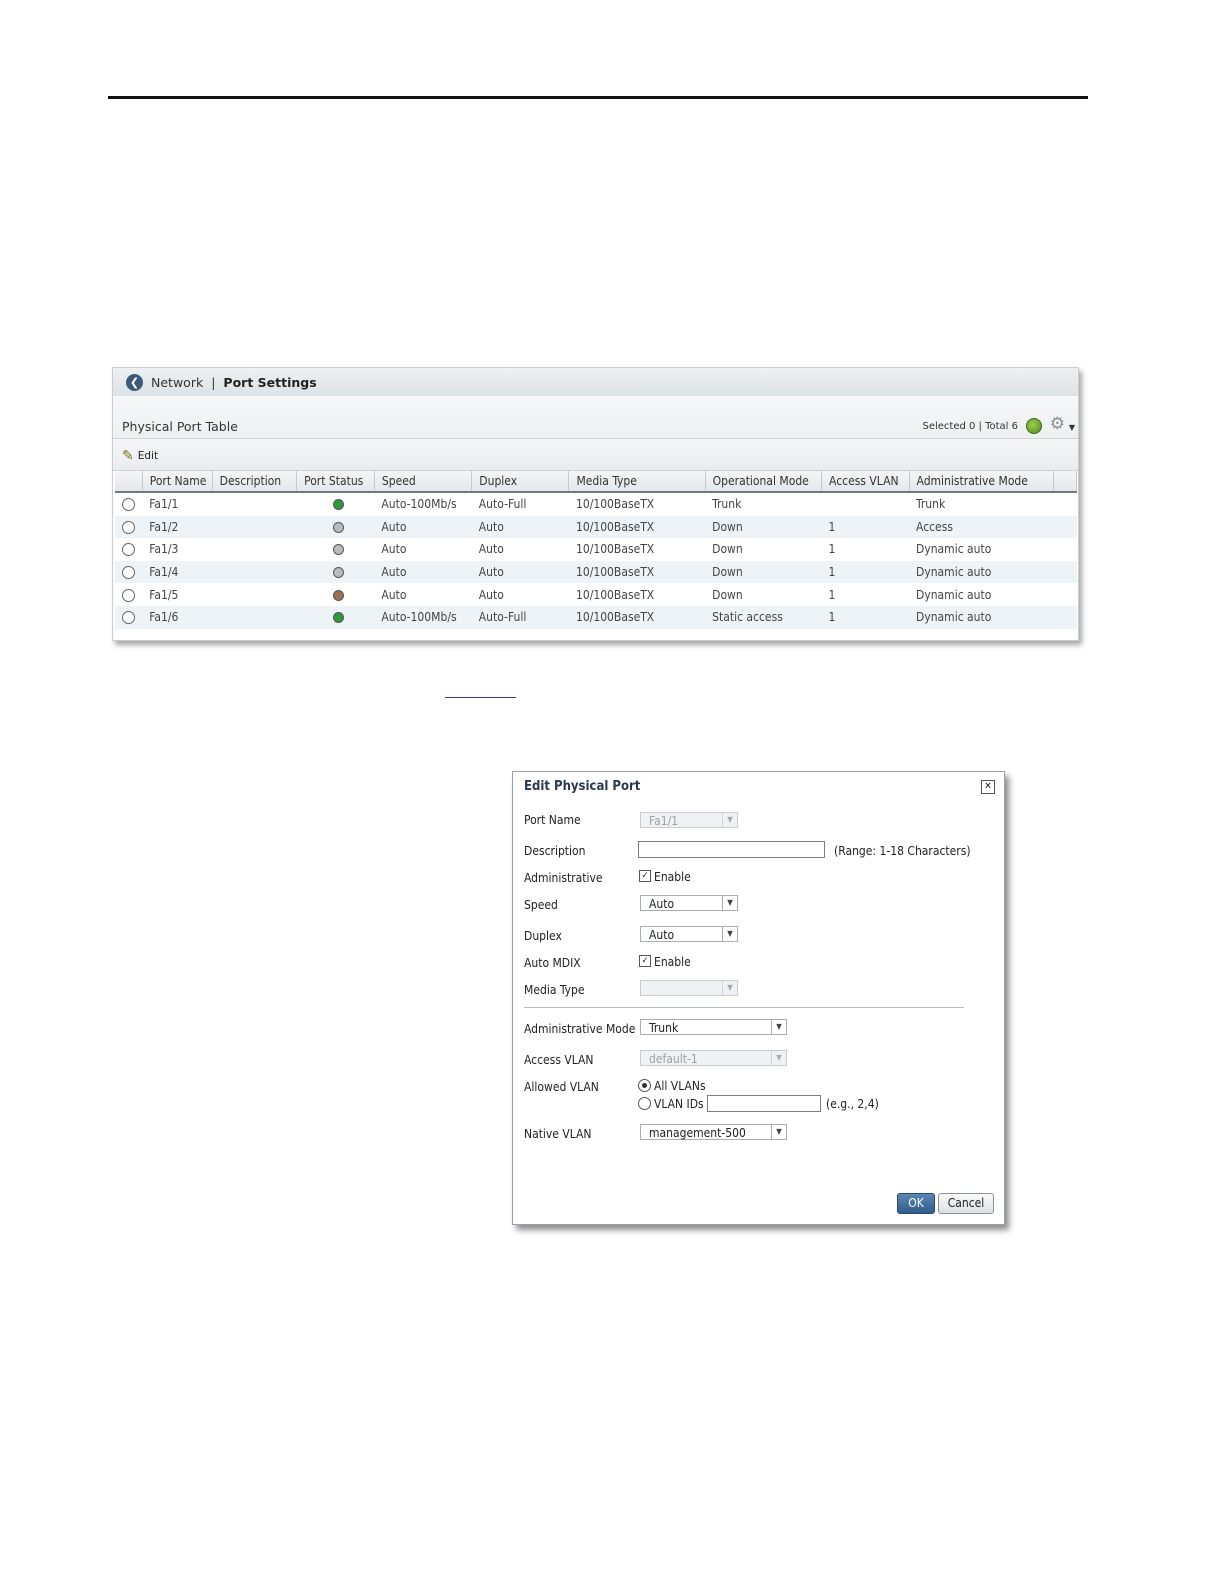 The height and width of the screenshot is (1584, 1224). Describe the element at coordinates (520, 482) in the screenshot. I see `header-duplex: Duplex` at that location.